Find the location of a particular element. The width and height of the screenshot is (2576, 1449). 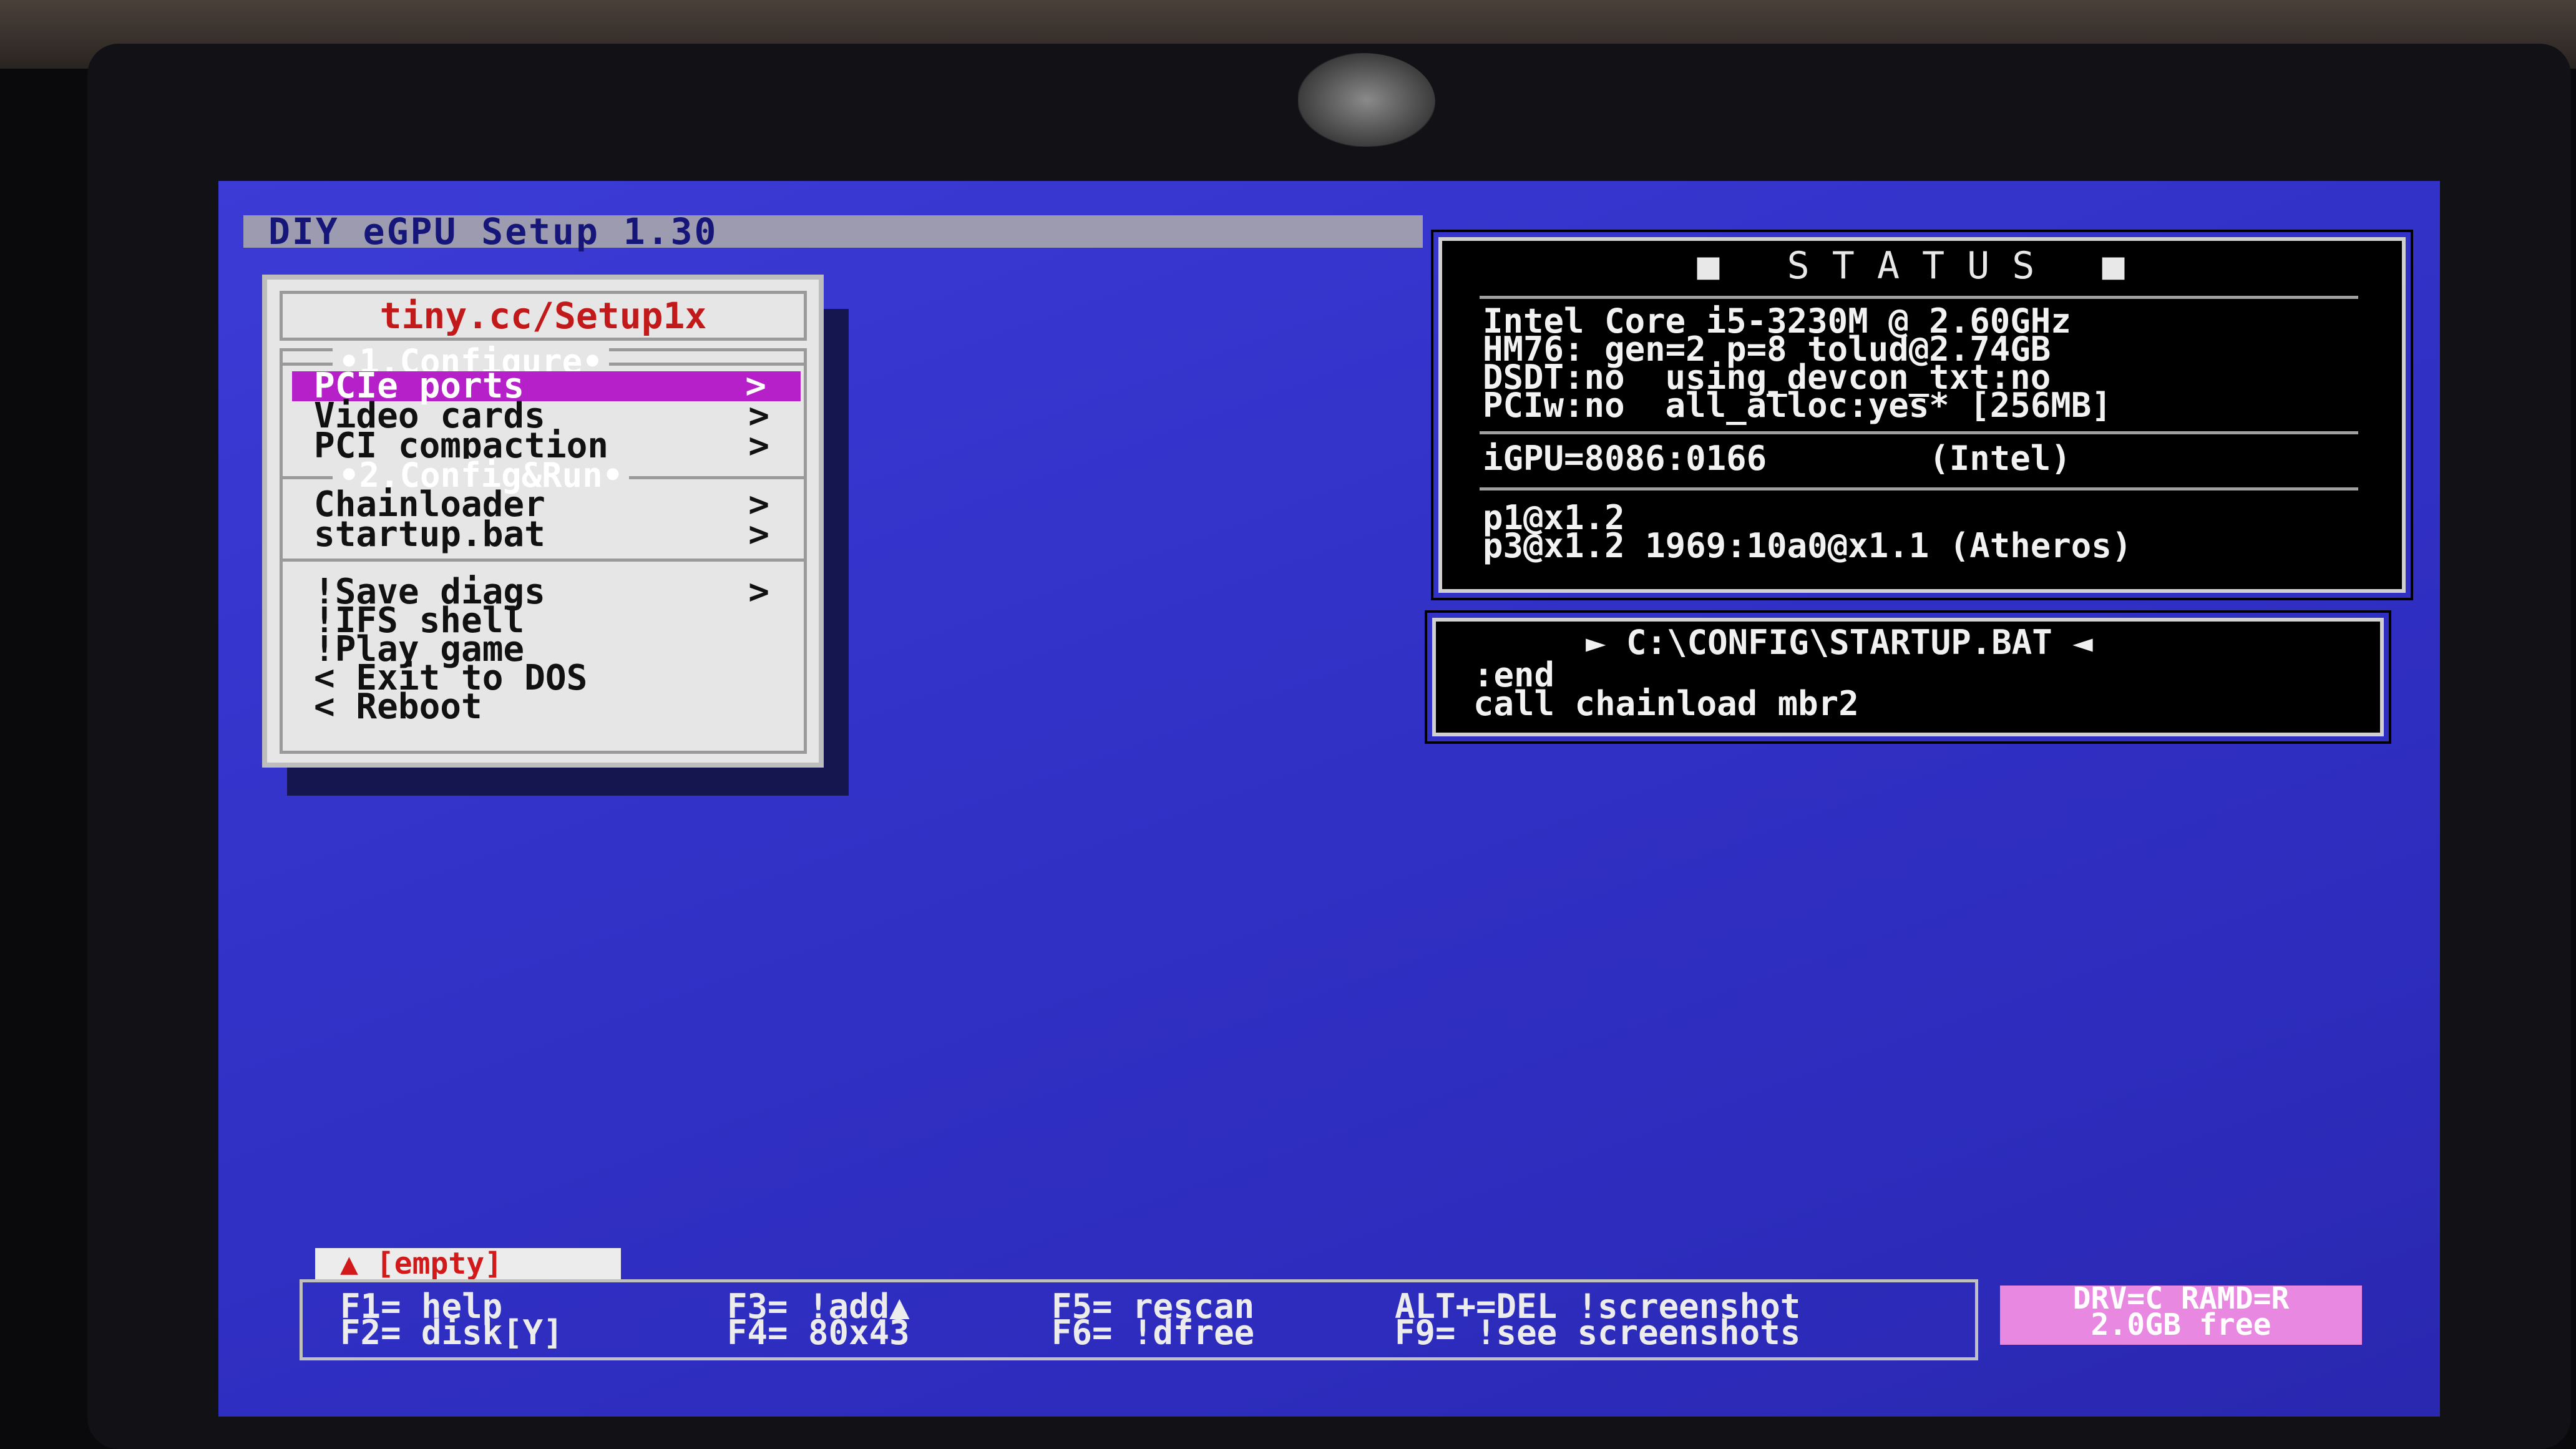

menu-item-startup-bat: startup.bat > is located at coordinates (543, 534).